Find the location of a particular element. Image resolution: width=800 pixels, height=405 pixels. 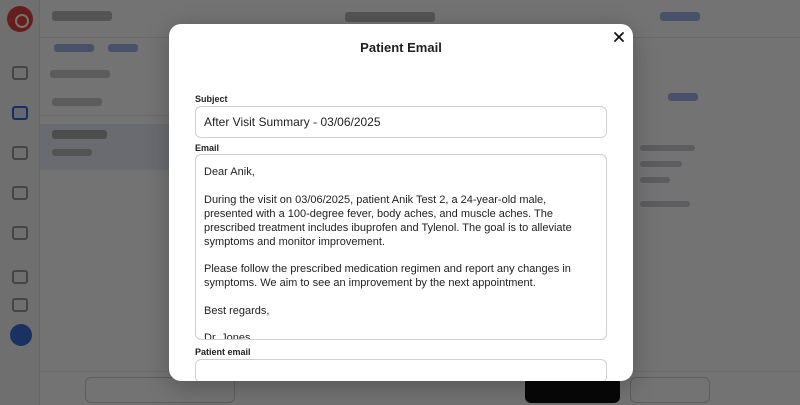

email-greeting: Dear Anik, is located at coordinates (229, 172).